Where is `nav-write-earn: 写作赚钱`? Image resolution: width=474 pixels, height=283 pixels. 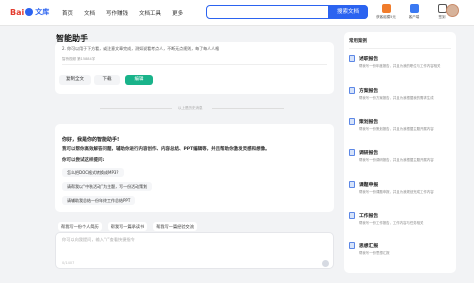
nav-write-earn: 写作赚钱 is located at coordinates (117, 13).